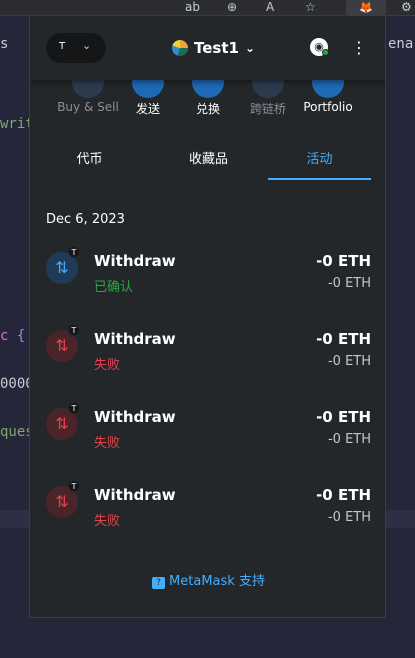  What do you see at coordinates (310, 7) in the screenshot?
I see `favorite-icon: ☆` at bounding box center [310, 7].